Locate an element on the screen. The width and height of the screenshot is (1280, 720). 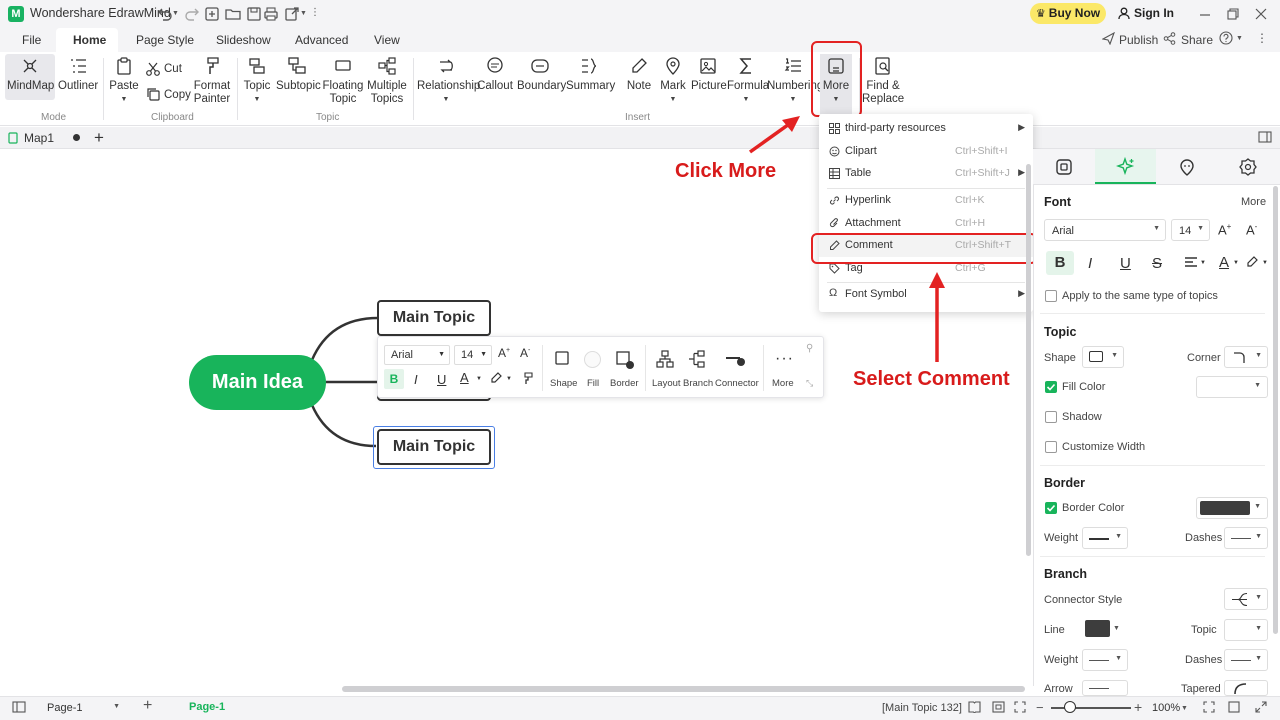
italic-button: I is located at coordinates (1090, 263).